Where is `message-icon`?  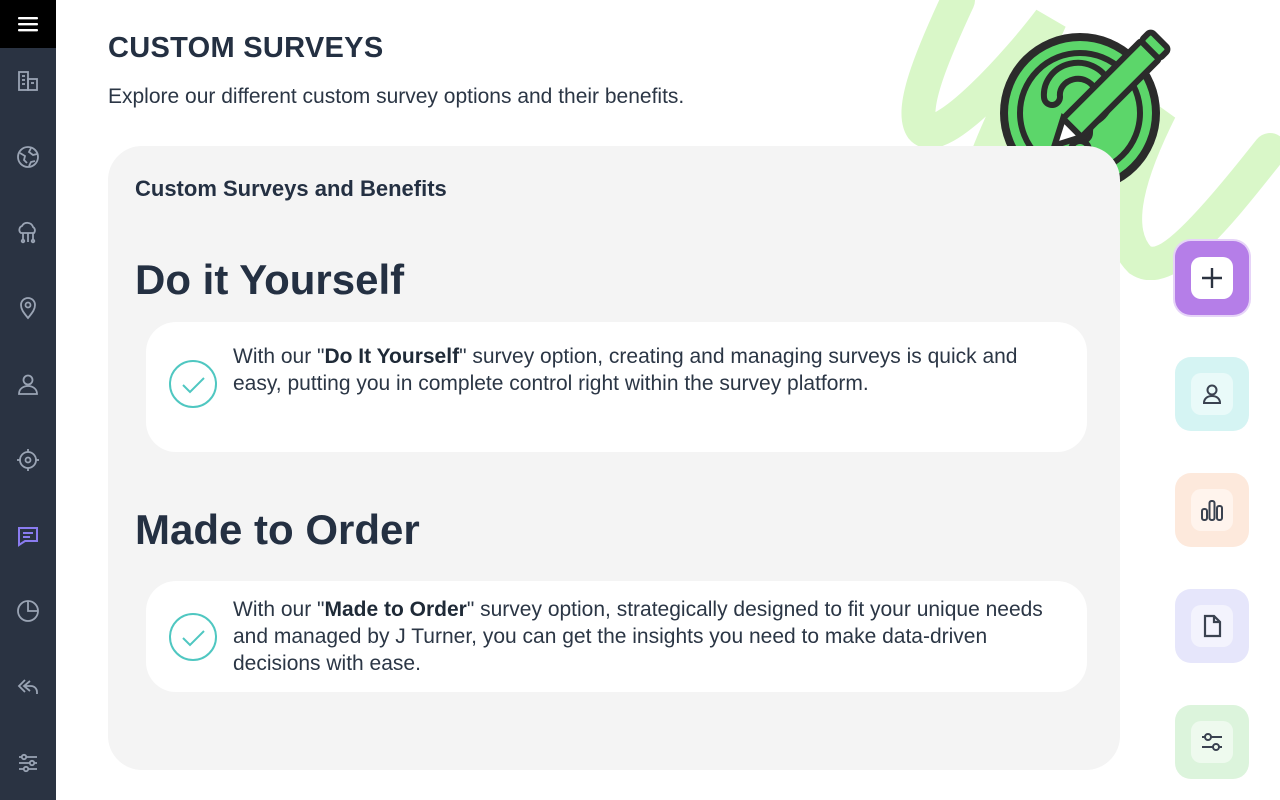 message-icon is located at coordinates (28, 537).